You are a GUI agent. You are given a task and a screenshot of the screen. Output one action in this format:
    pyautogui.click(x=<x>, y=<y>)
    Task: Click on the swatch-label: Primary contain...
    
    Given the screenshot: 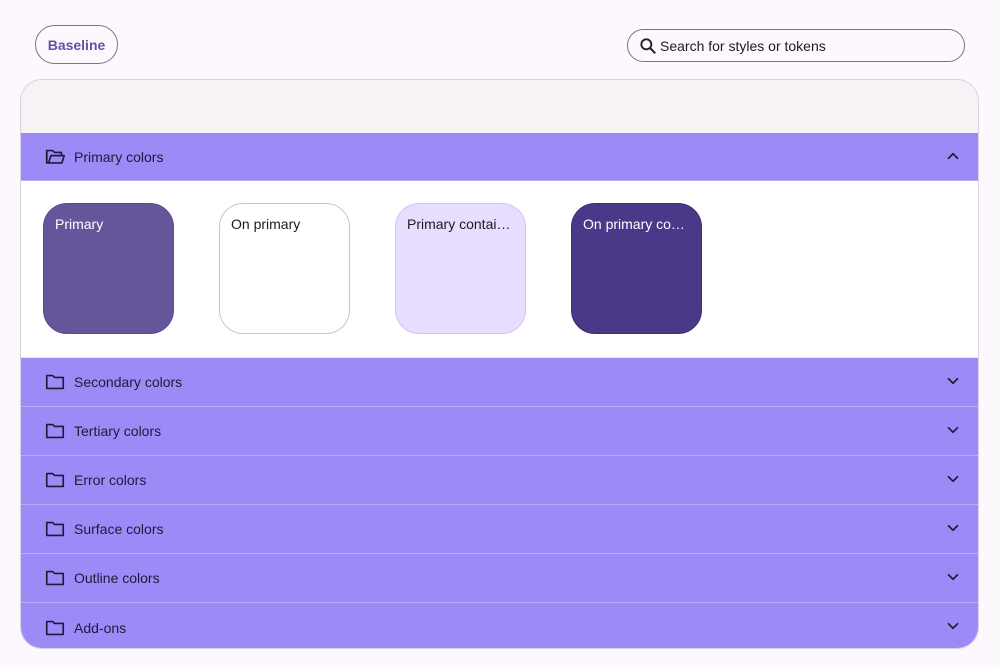 What is the action you would take?
    pyautogui.click(x=460, y=224)
    